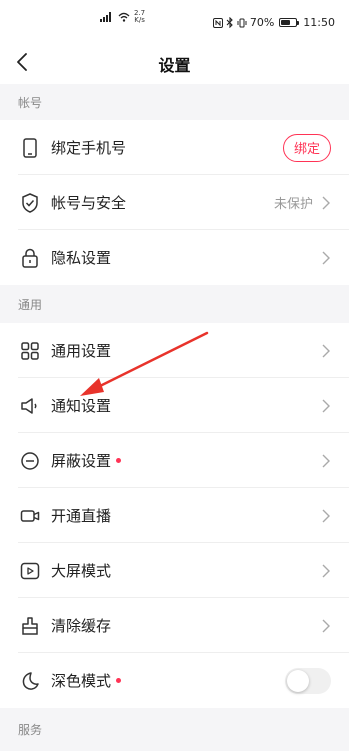  I want to click on section-header-service: 服务, so click(174, 729).